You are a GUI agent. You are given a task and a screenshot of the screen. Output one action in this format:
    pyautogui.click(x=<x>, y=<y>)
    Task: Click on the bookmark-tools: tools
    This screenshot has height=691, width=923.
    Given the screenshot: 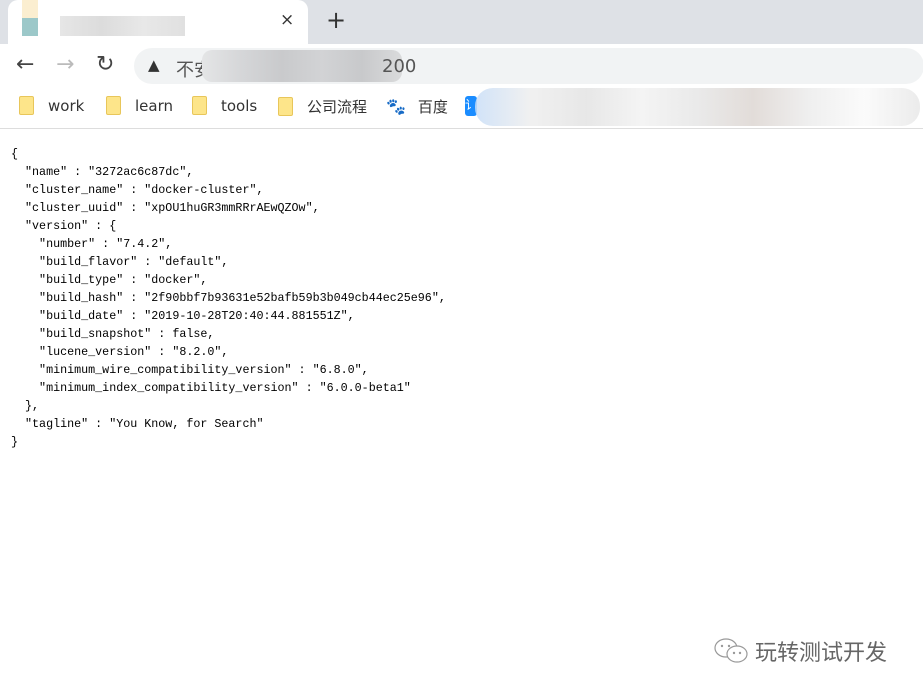 What is the action you would take?
    pyautogui.click(x=224, y=105)
    